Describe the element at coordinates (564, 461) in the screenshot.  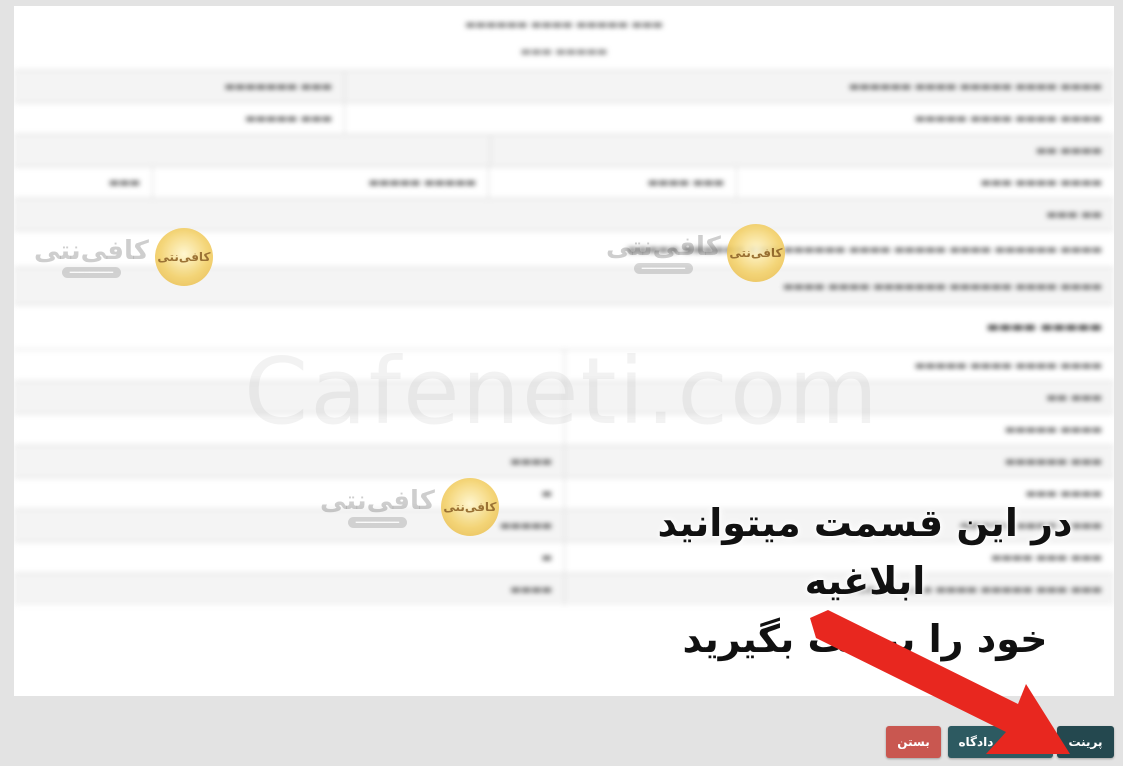
I see `document-row: ▬▬▬ ▬▬▬▬▬▬ ▬▬▬▬` at that location.